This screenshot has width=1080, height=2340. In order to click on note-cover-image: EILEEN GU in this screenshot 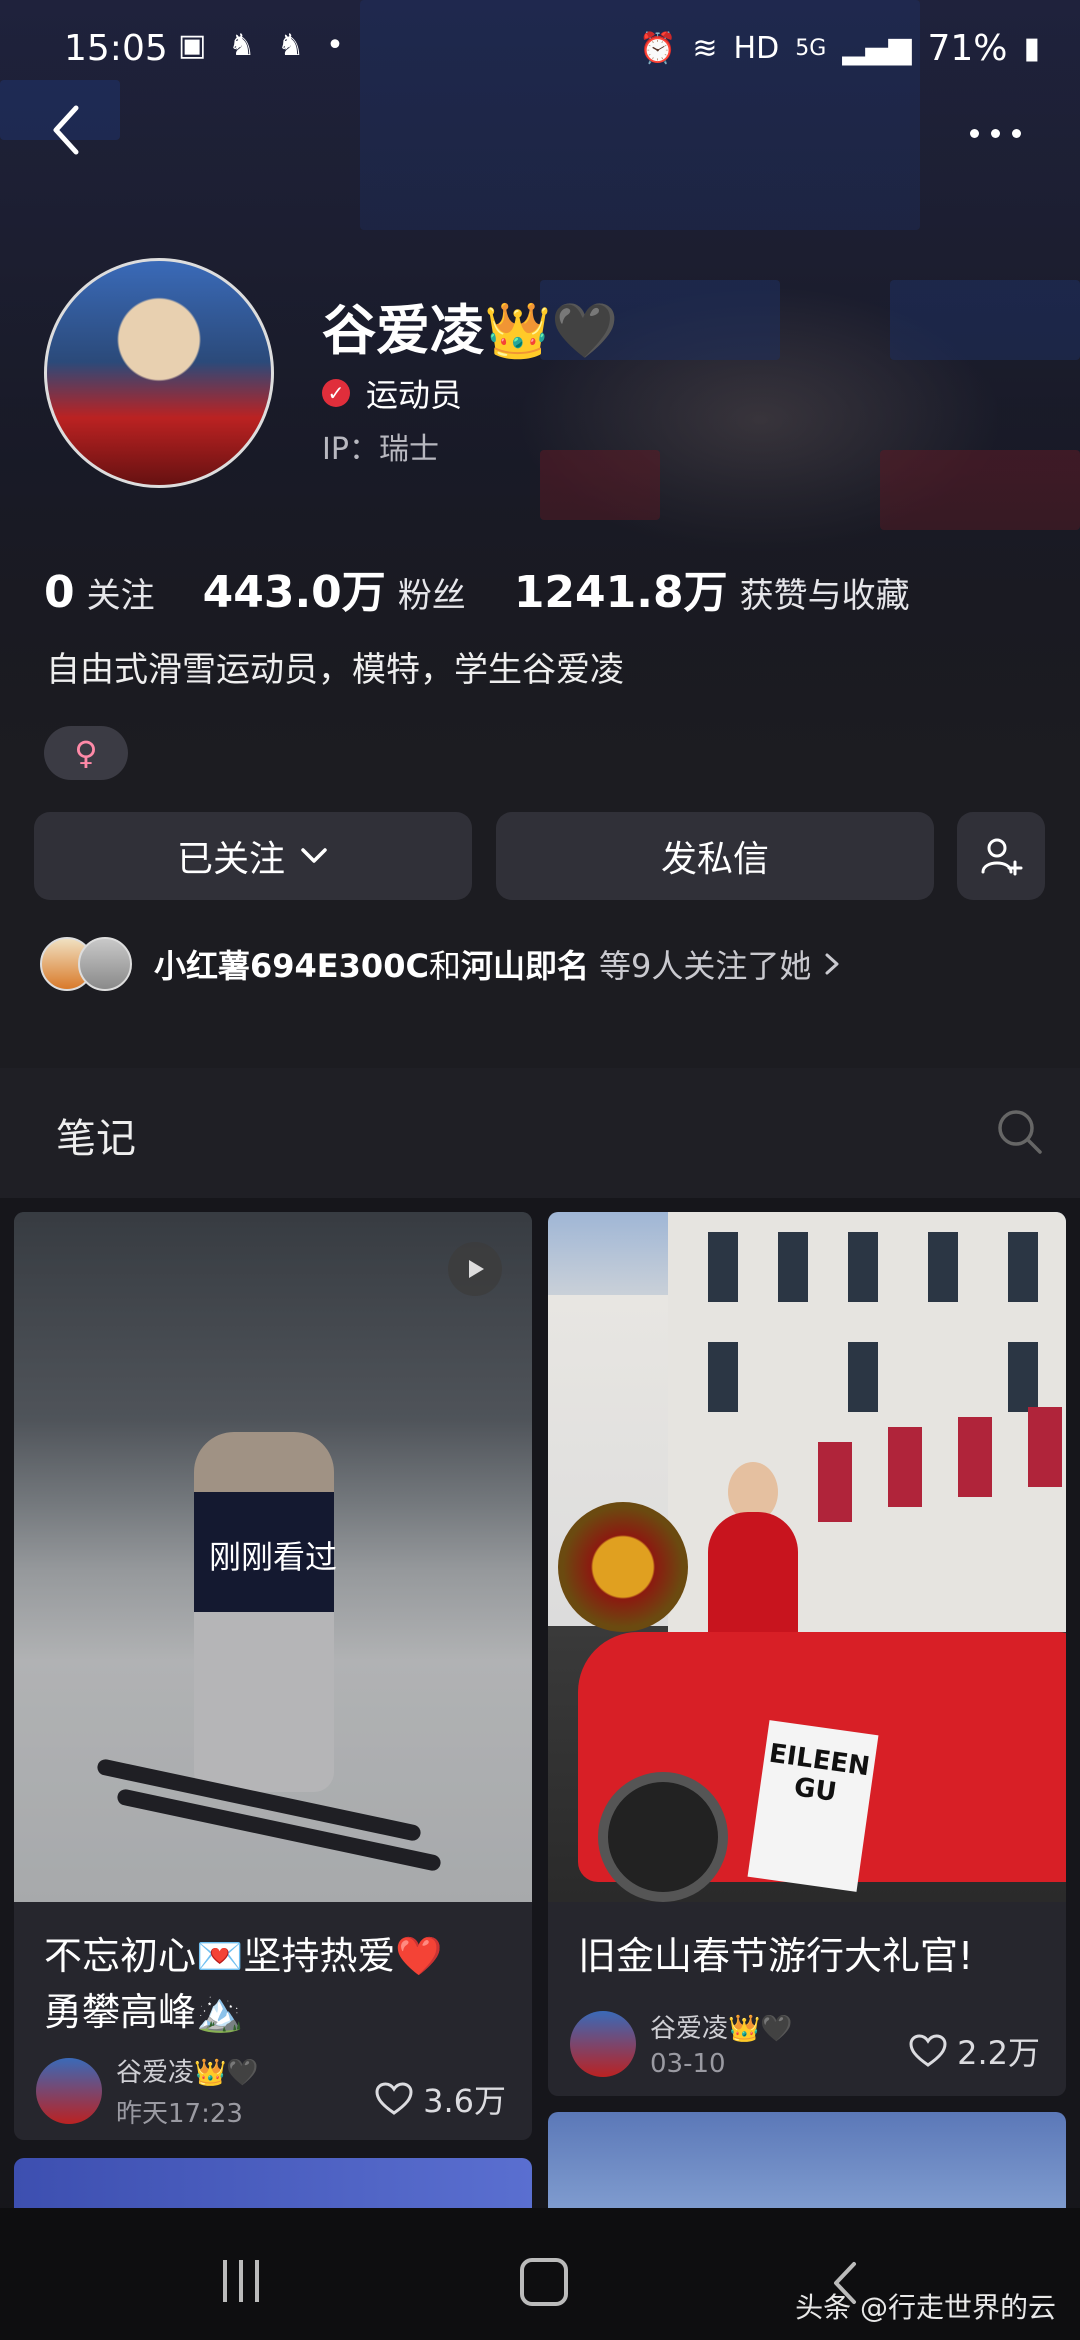, I will do `click(807, 1557)`.